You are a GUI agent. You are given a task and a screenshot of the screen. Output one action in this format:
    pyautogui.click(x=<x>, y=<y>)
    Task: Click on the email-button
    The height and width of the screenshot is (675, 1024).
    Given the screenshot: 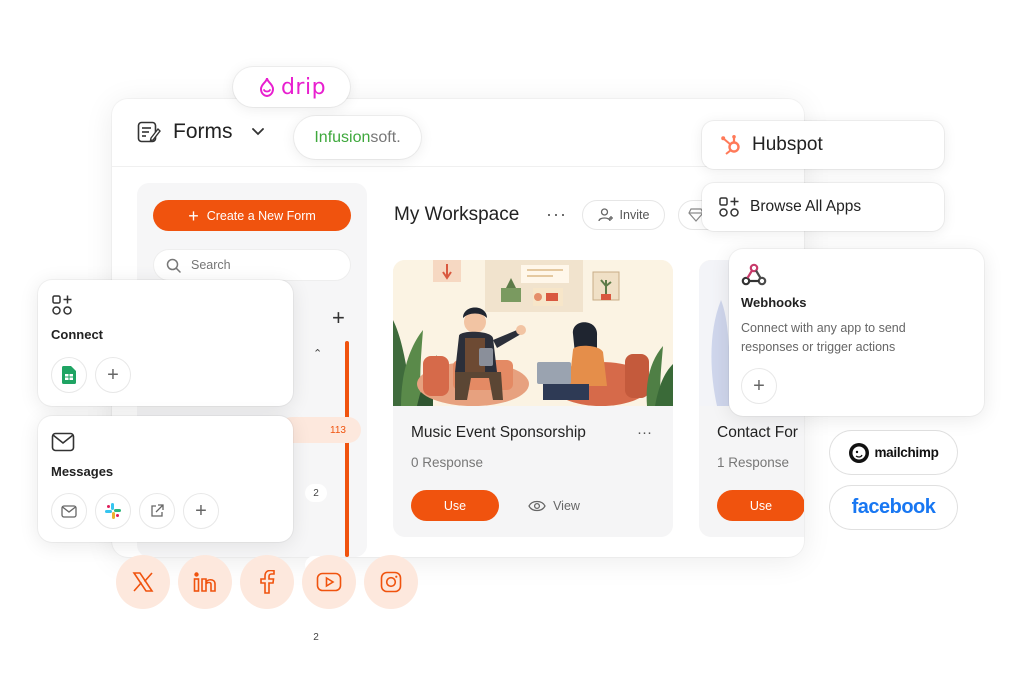 What is the action you would take?
    pyautogui.click(x=69, y=511)
    